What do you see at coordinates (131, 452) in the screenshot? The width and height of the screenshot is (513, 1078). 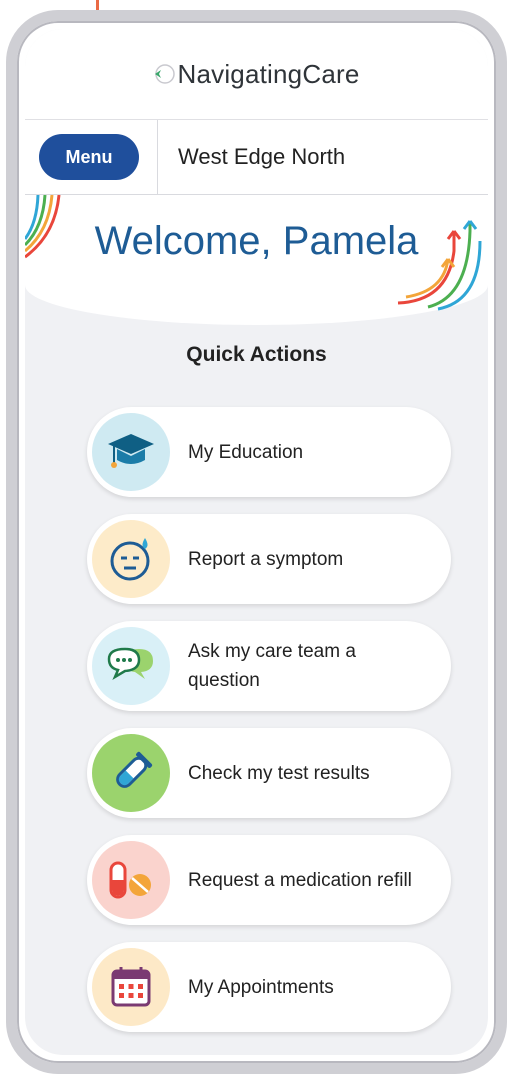 I see `graduation-cap-icon` at bounding box center [131, 452].